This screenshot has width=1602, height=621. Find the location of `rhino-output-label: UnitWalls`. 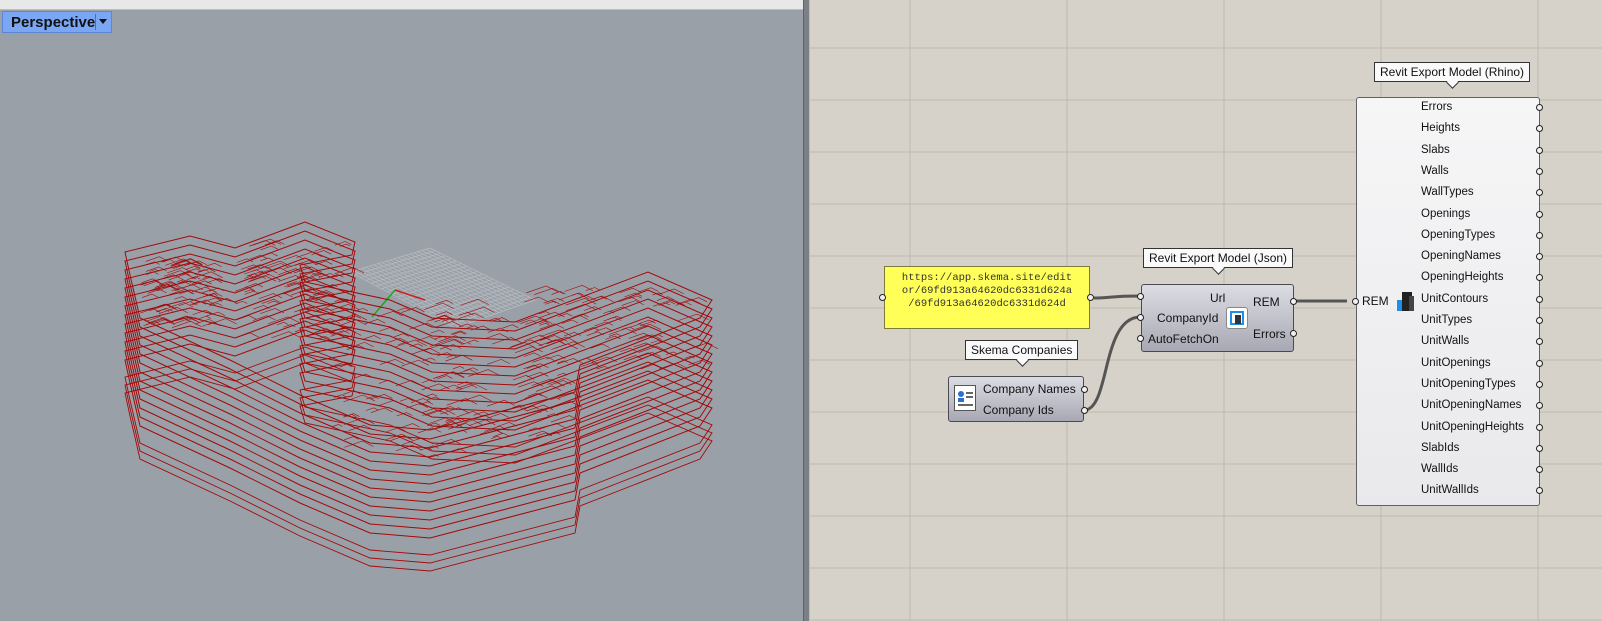

rhino-output-label: UnitWalls is located at coordinates (1445, 341).